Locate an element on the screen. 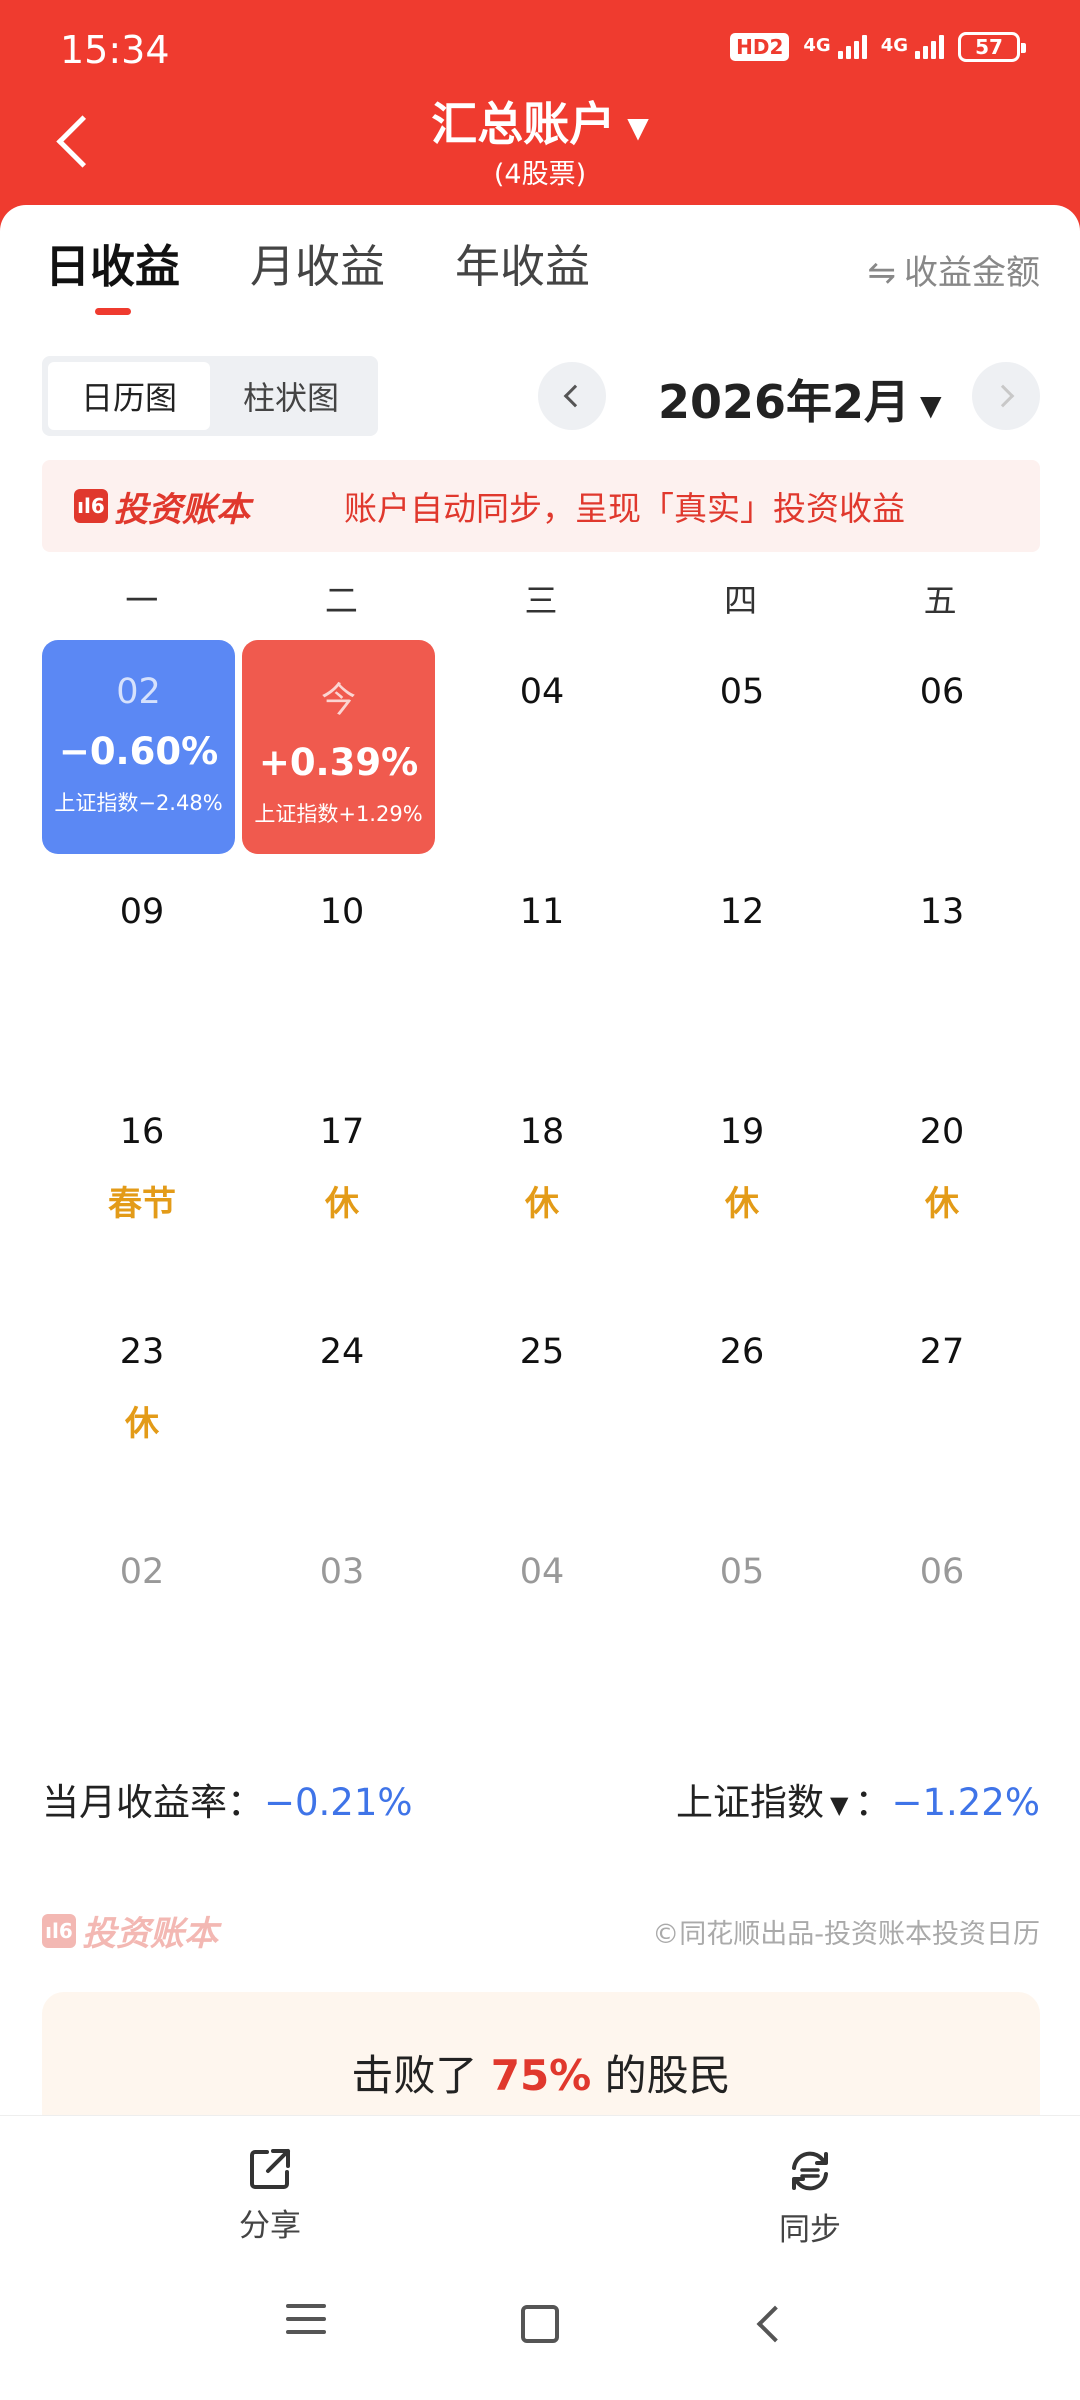 This screenshot has height=2400, width=1080. day-number: 12 is located at coordinates (742, 912).